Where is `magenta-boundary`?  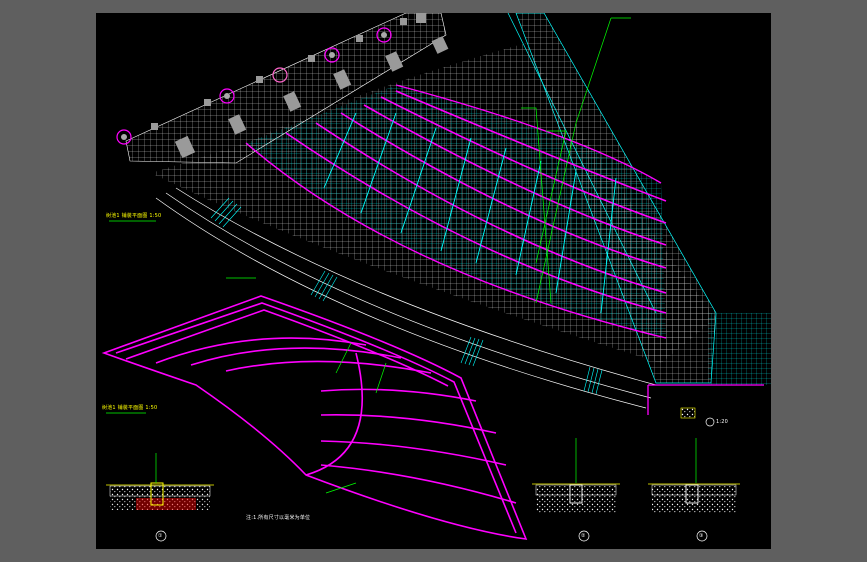 magenta-boundary is located at coordinates (705, 399).